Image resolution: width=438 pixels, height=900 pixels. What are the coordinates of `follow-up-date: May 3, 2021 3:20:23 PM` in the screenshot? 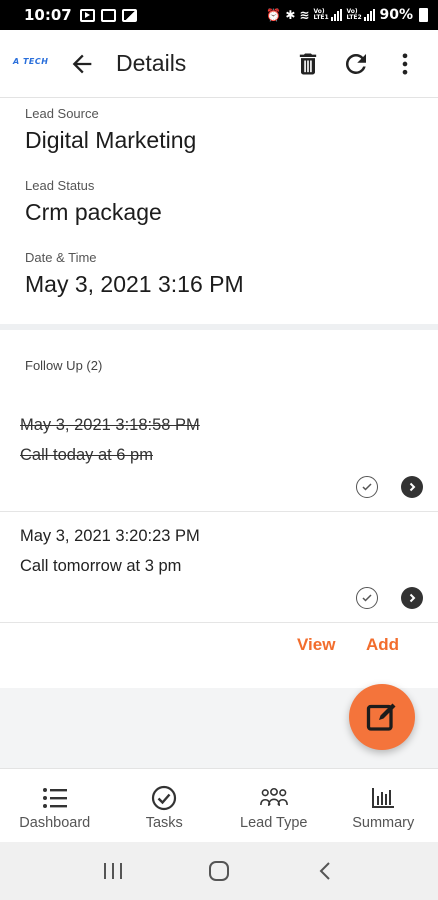 It's located at (110, 536).